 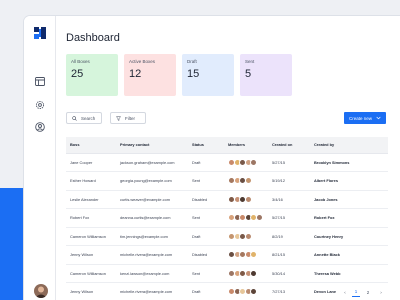 I want to click on sidebar-item-dashboard, so click(x=40, y=81).